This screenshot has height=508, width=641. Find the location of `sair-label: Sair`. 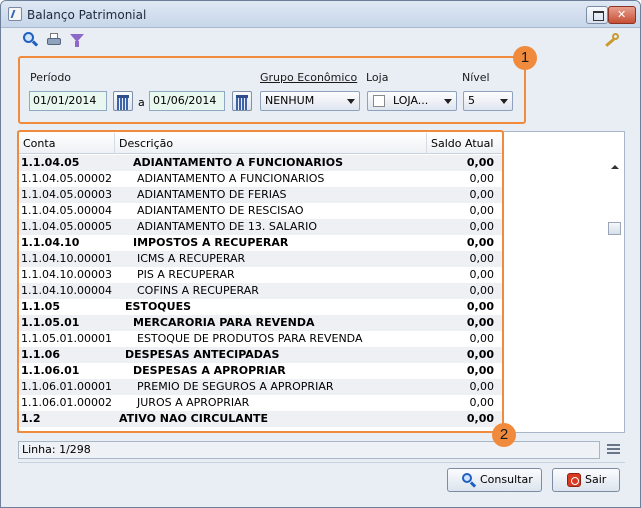

sair-label: Sair is located at coordinates (596, 479).